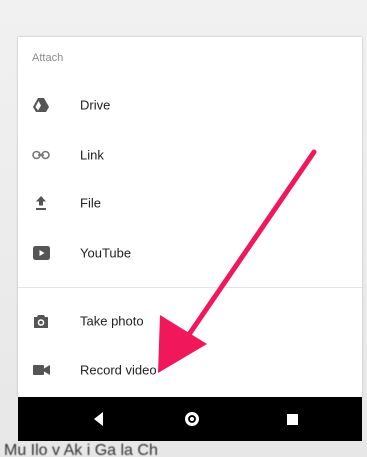 The width and height of the screenshot is (367, 457). What do you see at coordinates (190, 105) in the screenshot?
I see `menu-item-drive: Drive` at bounding box center [190, 105].